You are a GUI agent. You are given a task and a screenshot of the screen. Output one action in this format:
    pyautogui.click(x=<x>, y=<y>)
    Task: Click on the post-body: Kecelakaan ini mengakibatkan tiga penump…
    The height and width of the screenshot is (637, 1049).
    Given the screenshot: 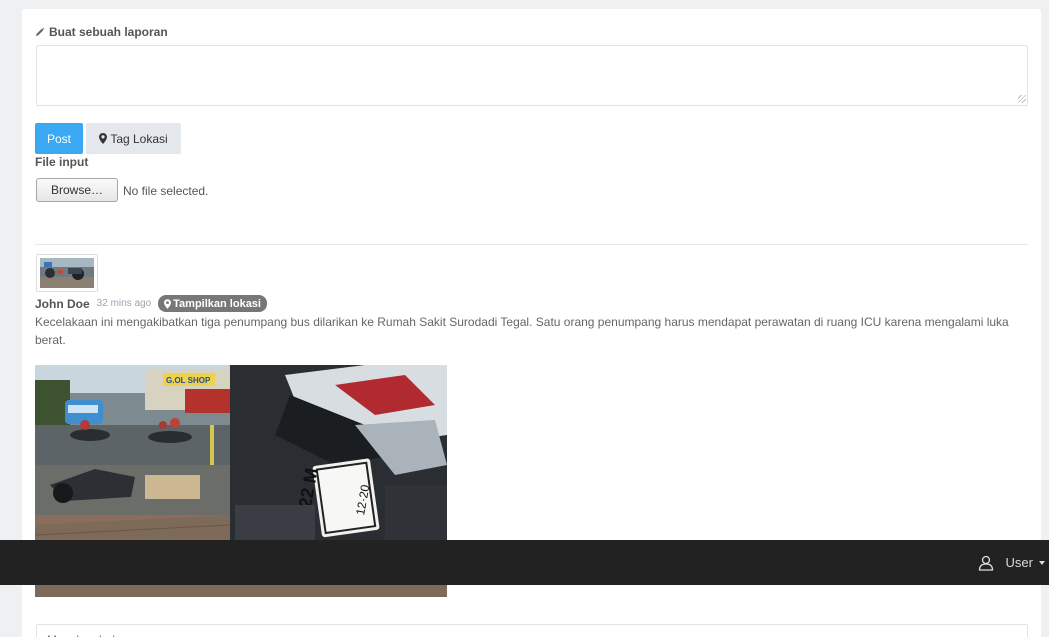 What is the action you would take?
    pyautogui.click(x=522, y=331)
    